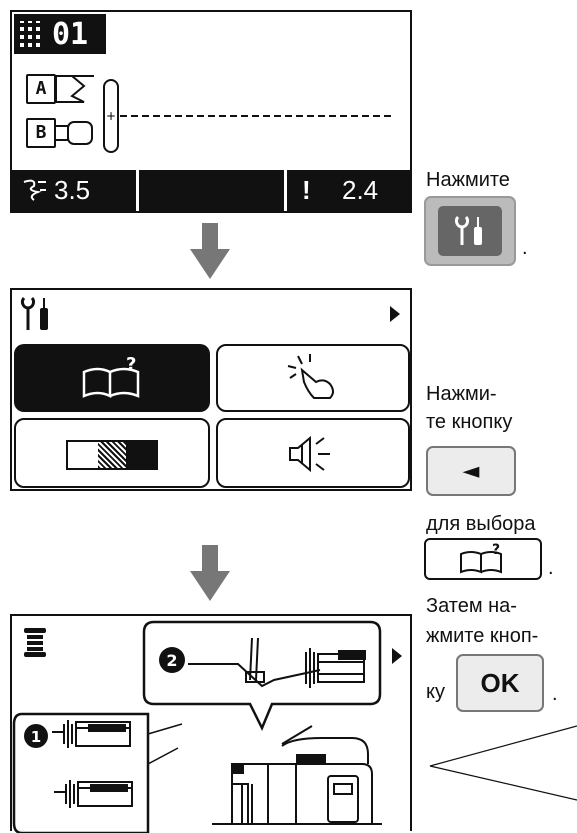  I want to click on warning-mark: !, so click(306, 190).